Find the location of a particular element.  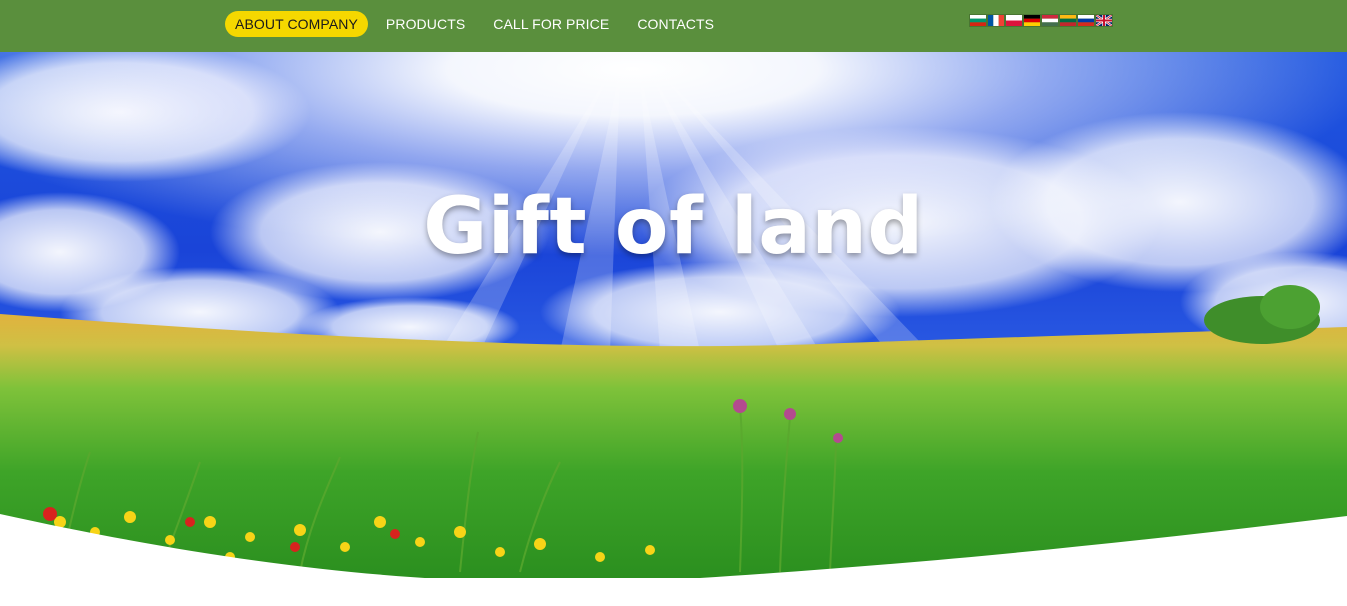

hero-title: Gift of land is located at coordinates (673, 227).